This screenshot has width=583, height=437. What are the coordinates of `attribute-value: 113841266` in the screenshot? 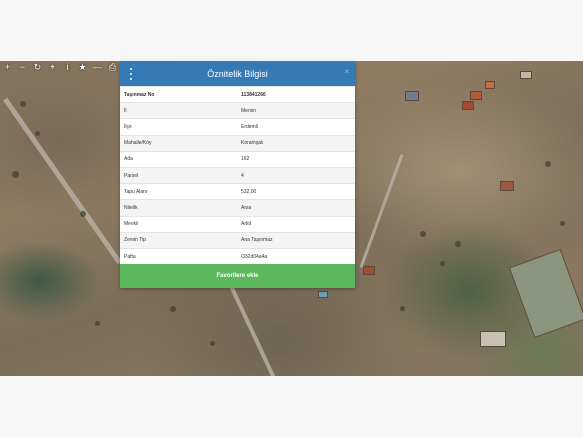 It's located at (296, 94).